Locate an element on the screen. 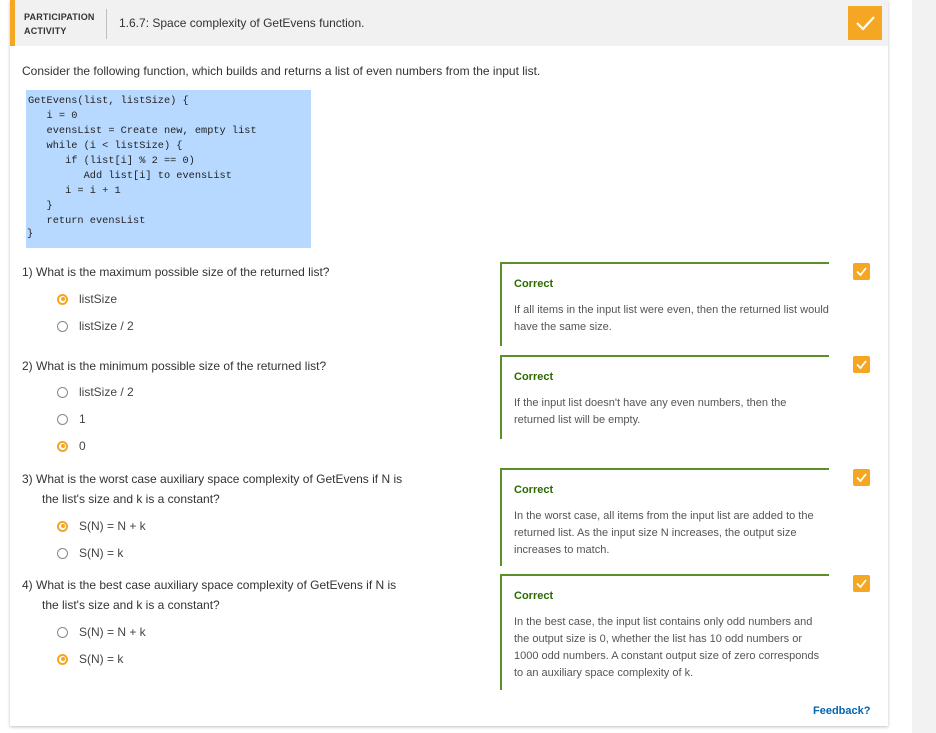  option-label: listSize is located at coordinates (98, 299).